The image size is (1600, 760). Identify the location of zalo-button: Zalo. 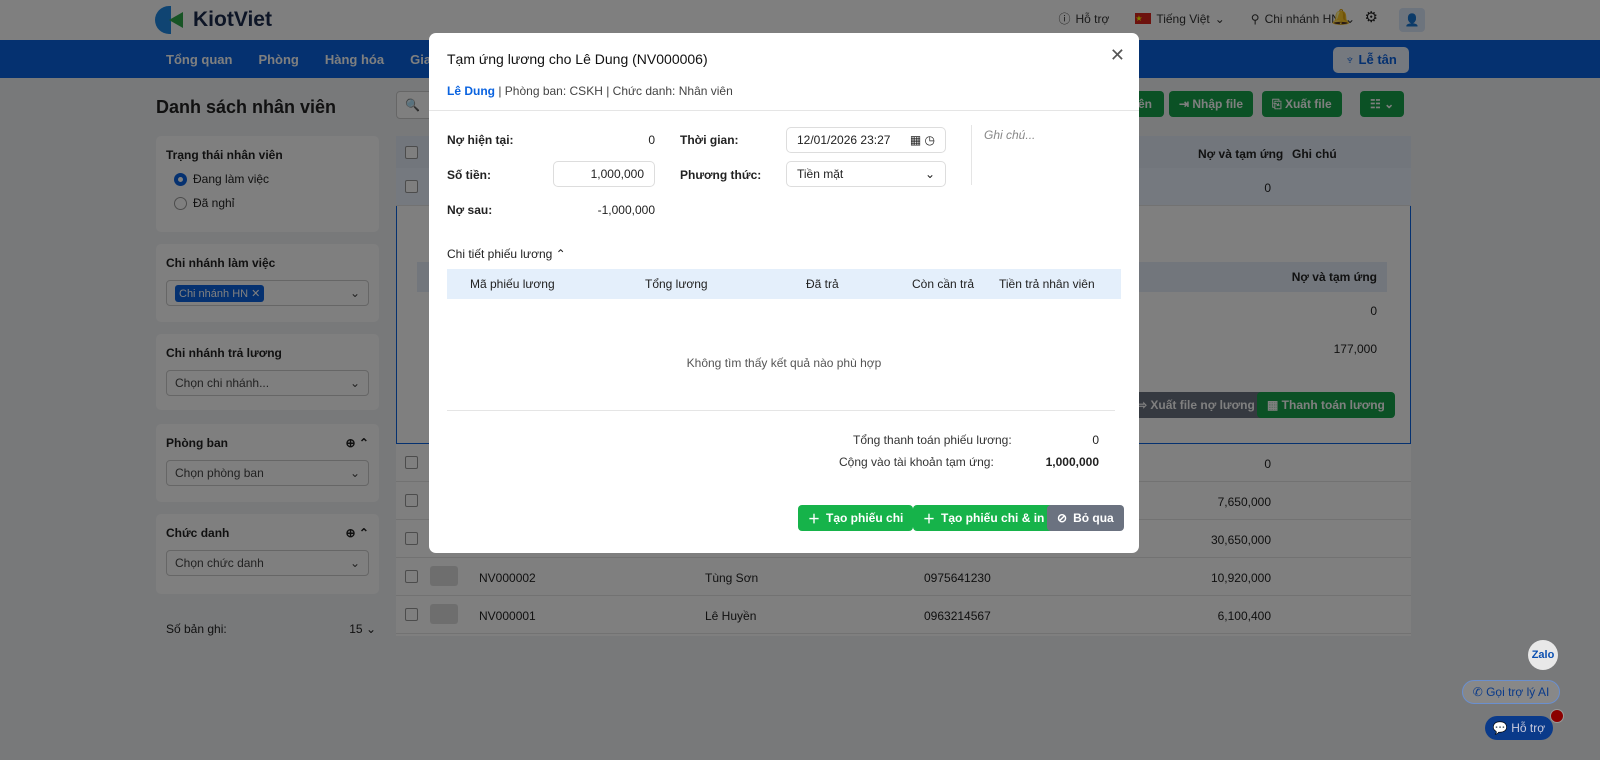
(1543, 655).